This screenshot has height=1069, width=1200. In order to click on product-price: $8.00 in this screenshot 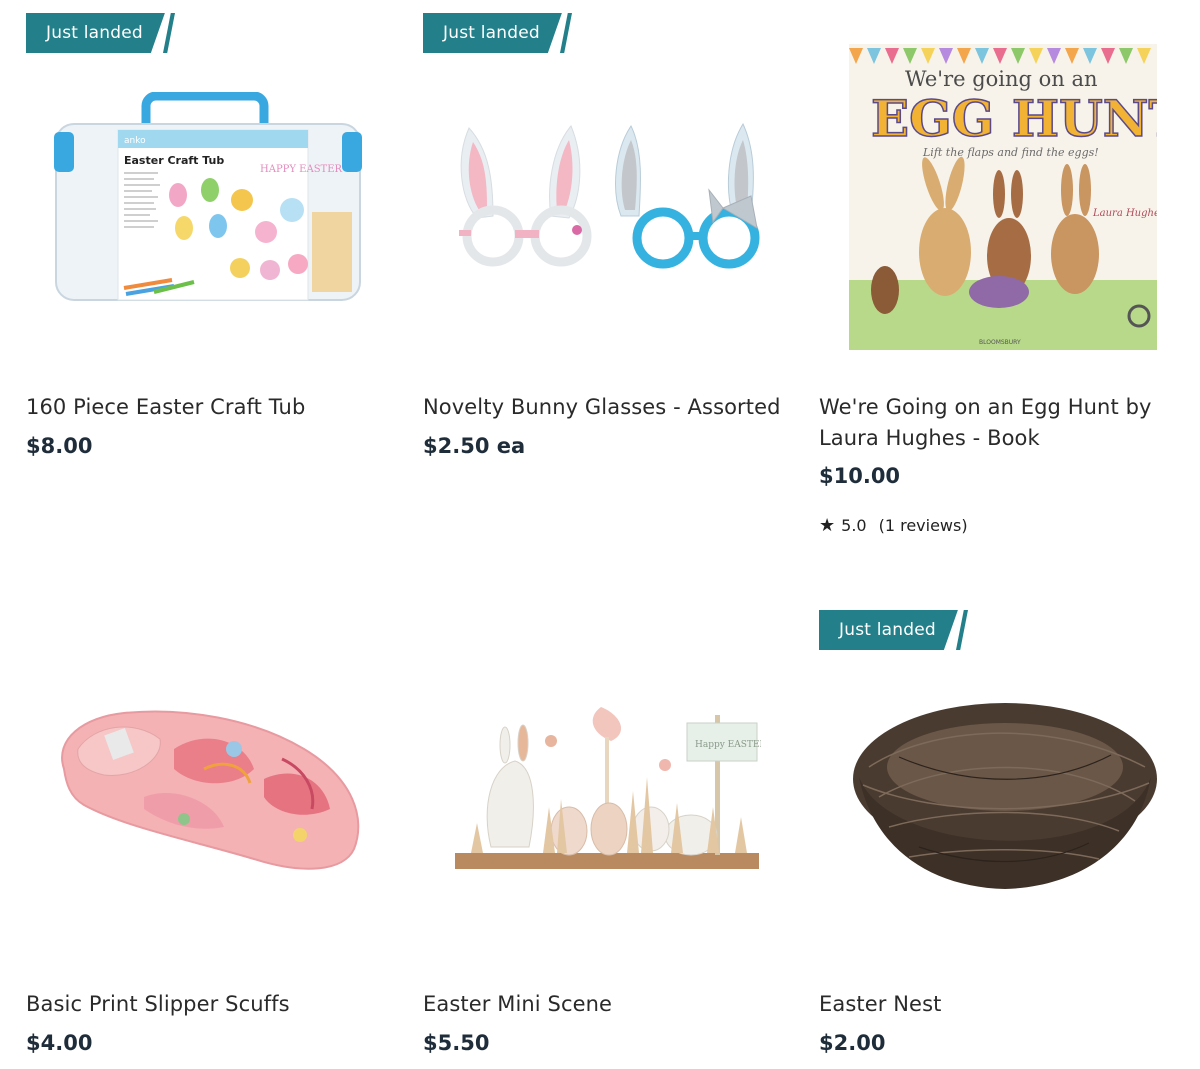, I will do `click(59, 446)`.